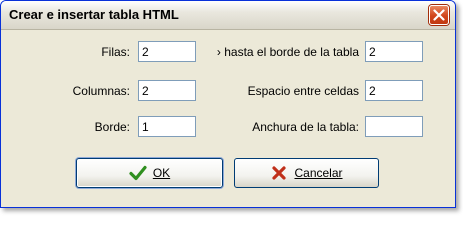 This screenshot has height=240, width=463. I want to click on close-icon, so click(439, 15).